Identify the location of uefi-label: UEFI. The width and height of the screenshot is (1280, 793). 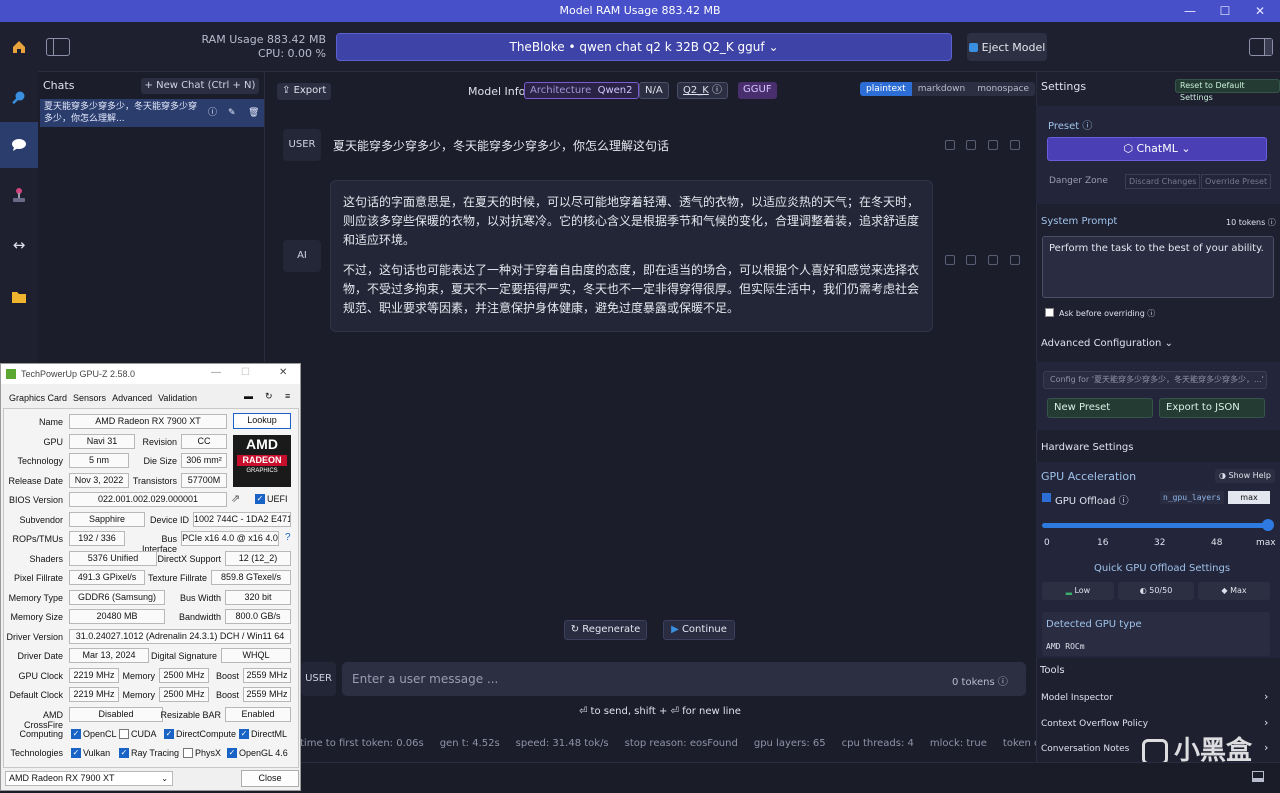
(277, 499).